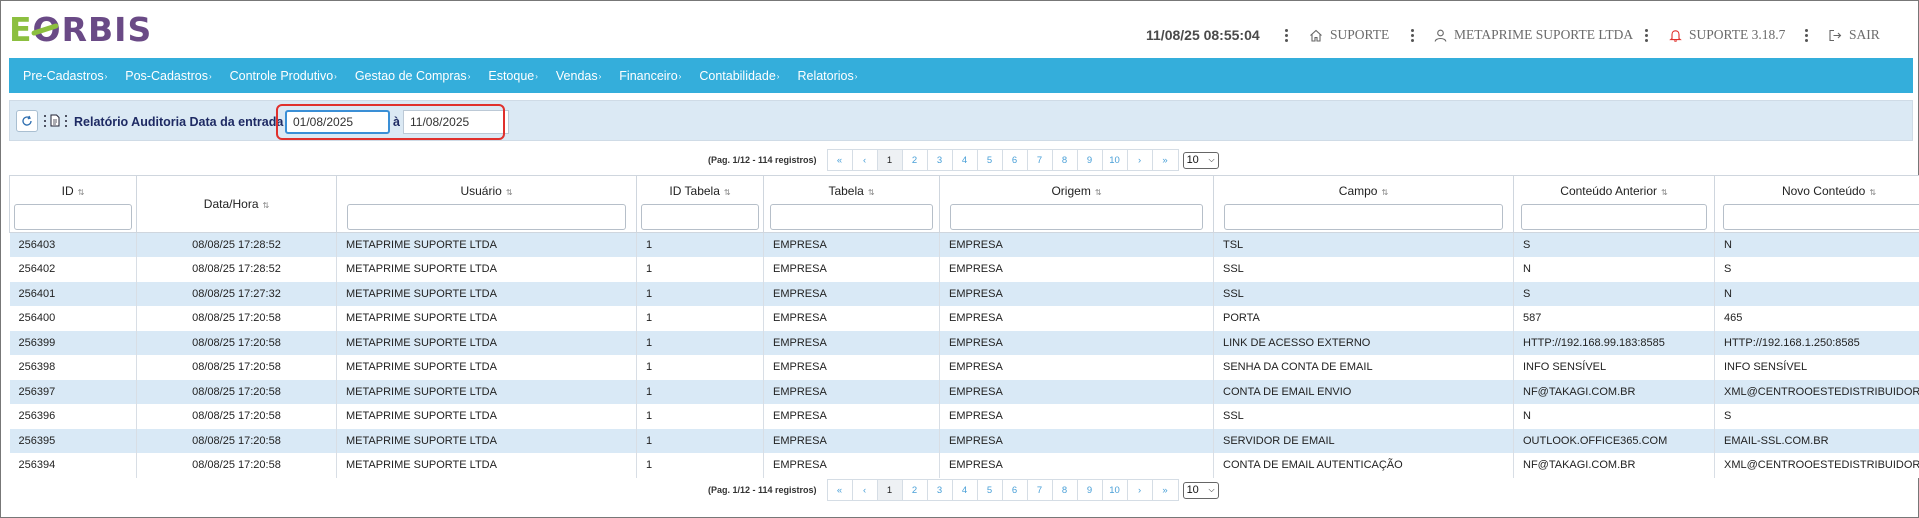 Image resolution: width=1919 pixels, height=518 pixels. What do you see at coordinates (650, 76) in the screenshot?
I see `menu-financeiro: Financeiro›` at bounding box center [650, 76].